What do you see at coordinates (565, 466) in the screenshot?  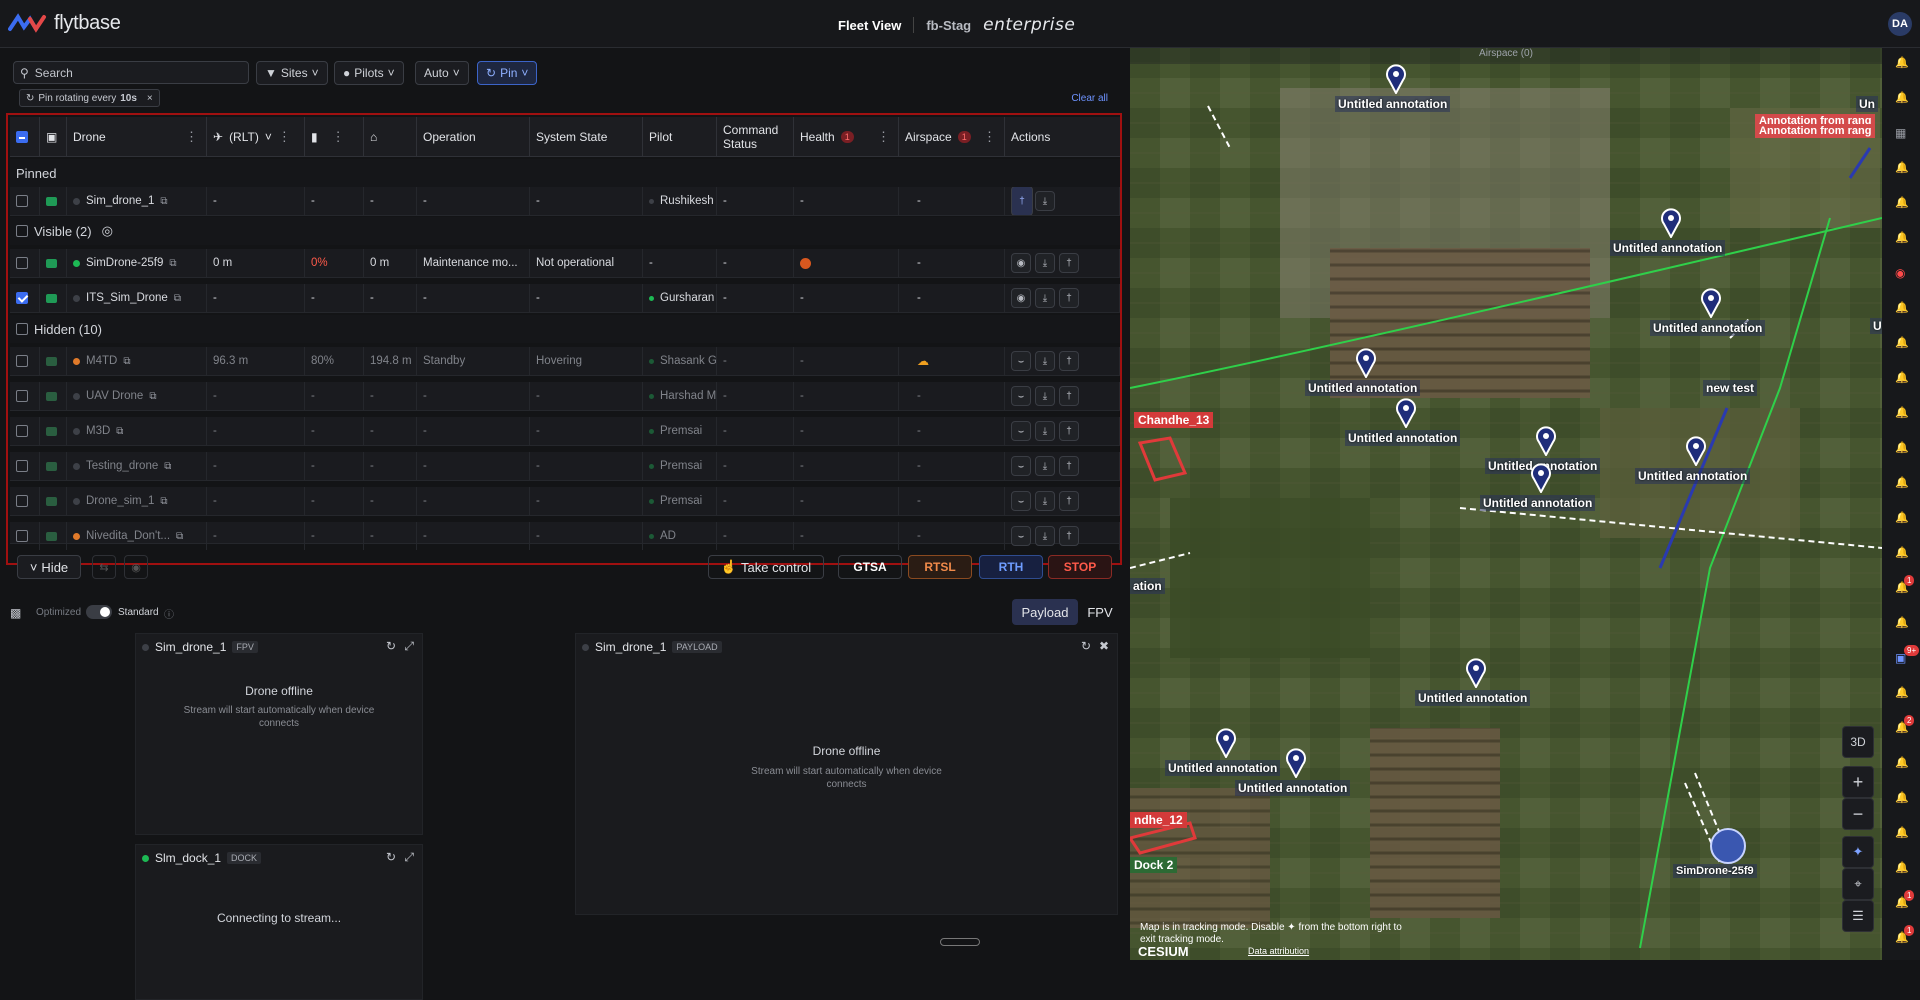 I see `table-row: Testing_drone ⧉ - - - - - Premsai - - - ⌣ ⤓ †` at bounding box center [565, 466].